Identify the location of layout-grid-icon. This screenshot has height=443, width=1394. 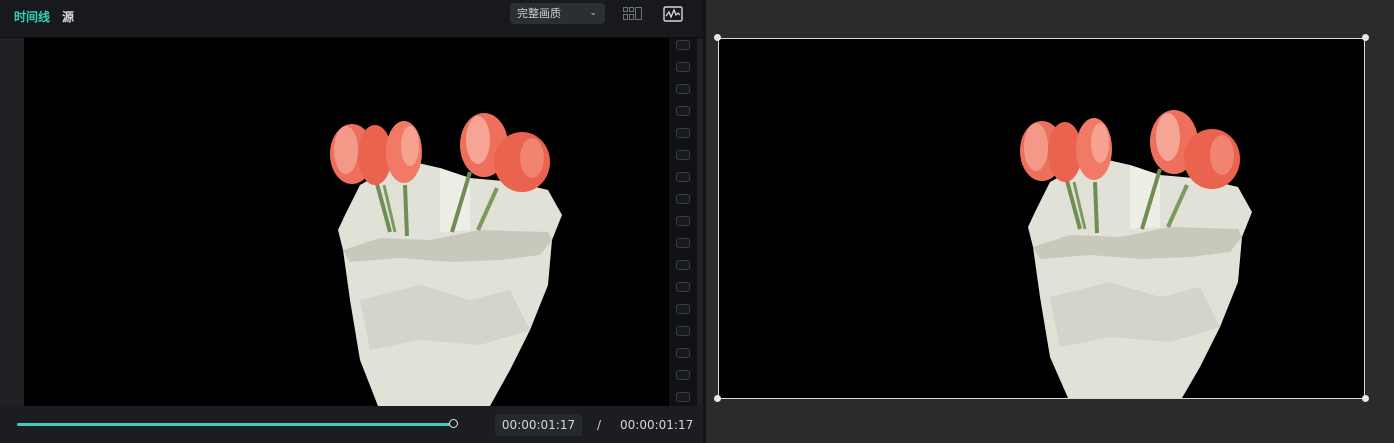
(633, 14).